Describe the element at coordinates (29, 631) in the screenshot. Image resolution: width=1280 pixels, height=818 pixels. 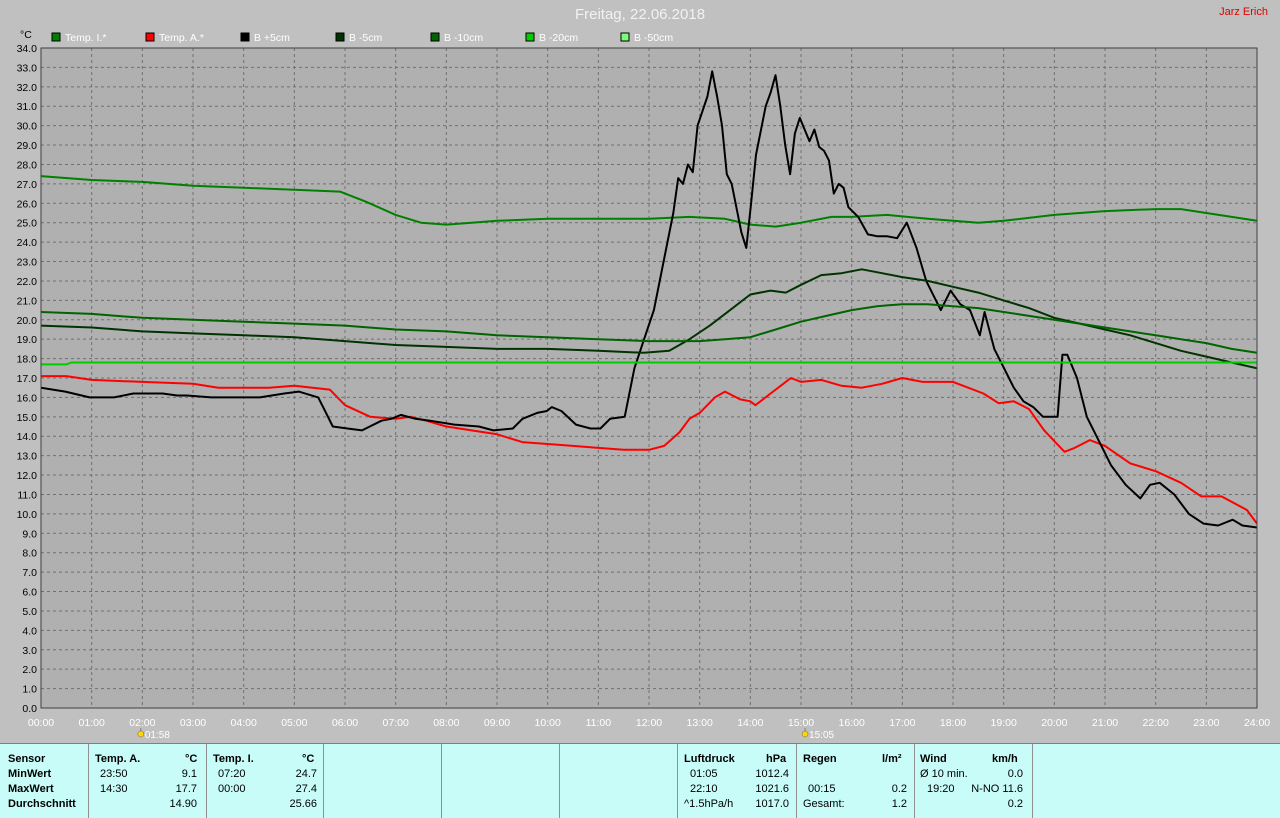
I see `y-tick-label: 4.0` at that location.